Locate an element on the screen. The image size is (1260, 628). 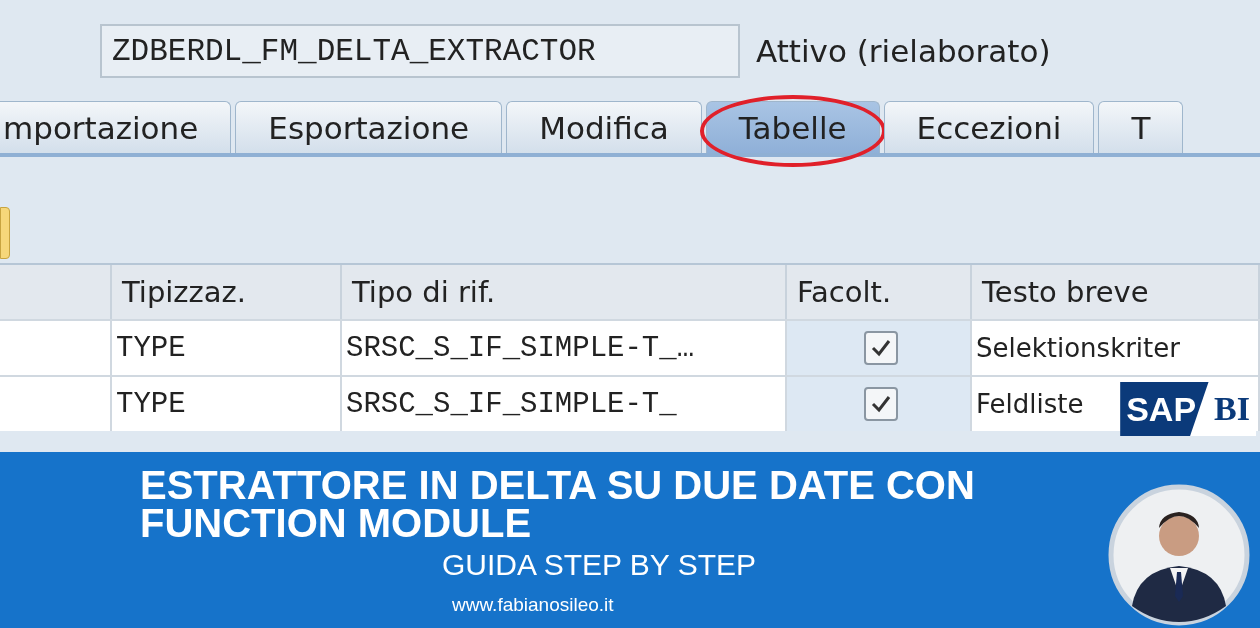
tab: T is located at coordinates (1141, 127).